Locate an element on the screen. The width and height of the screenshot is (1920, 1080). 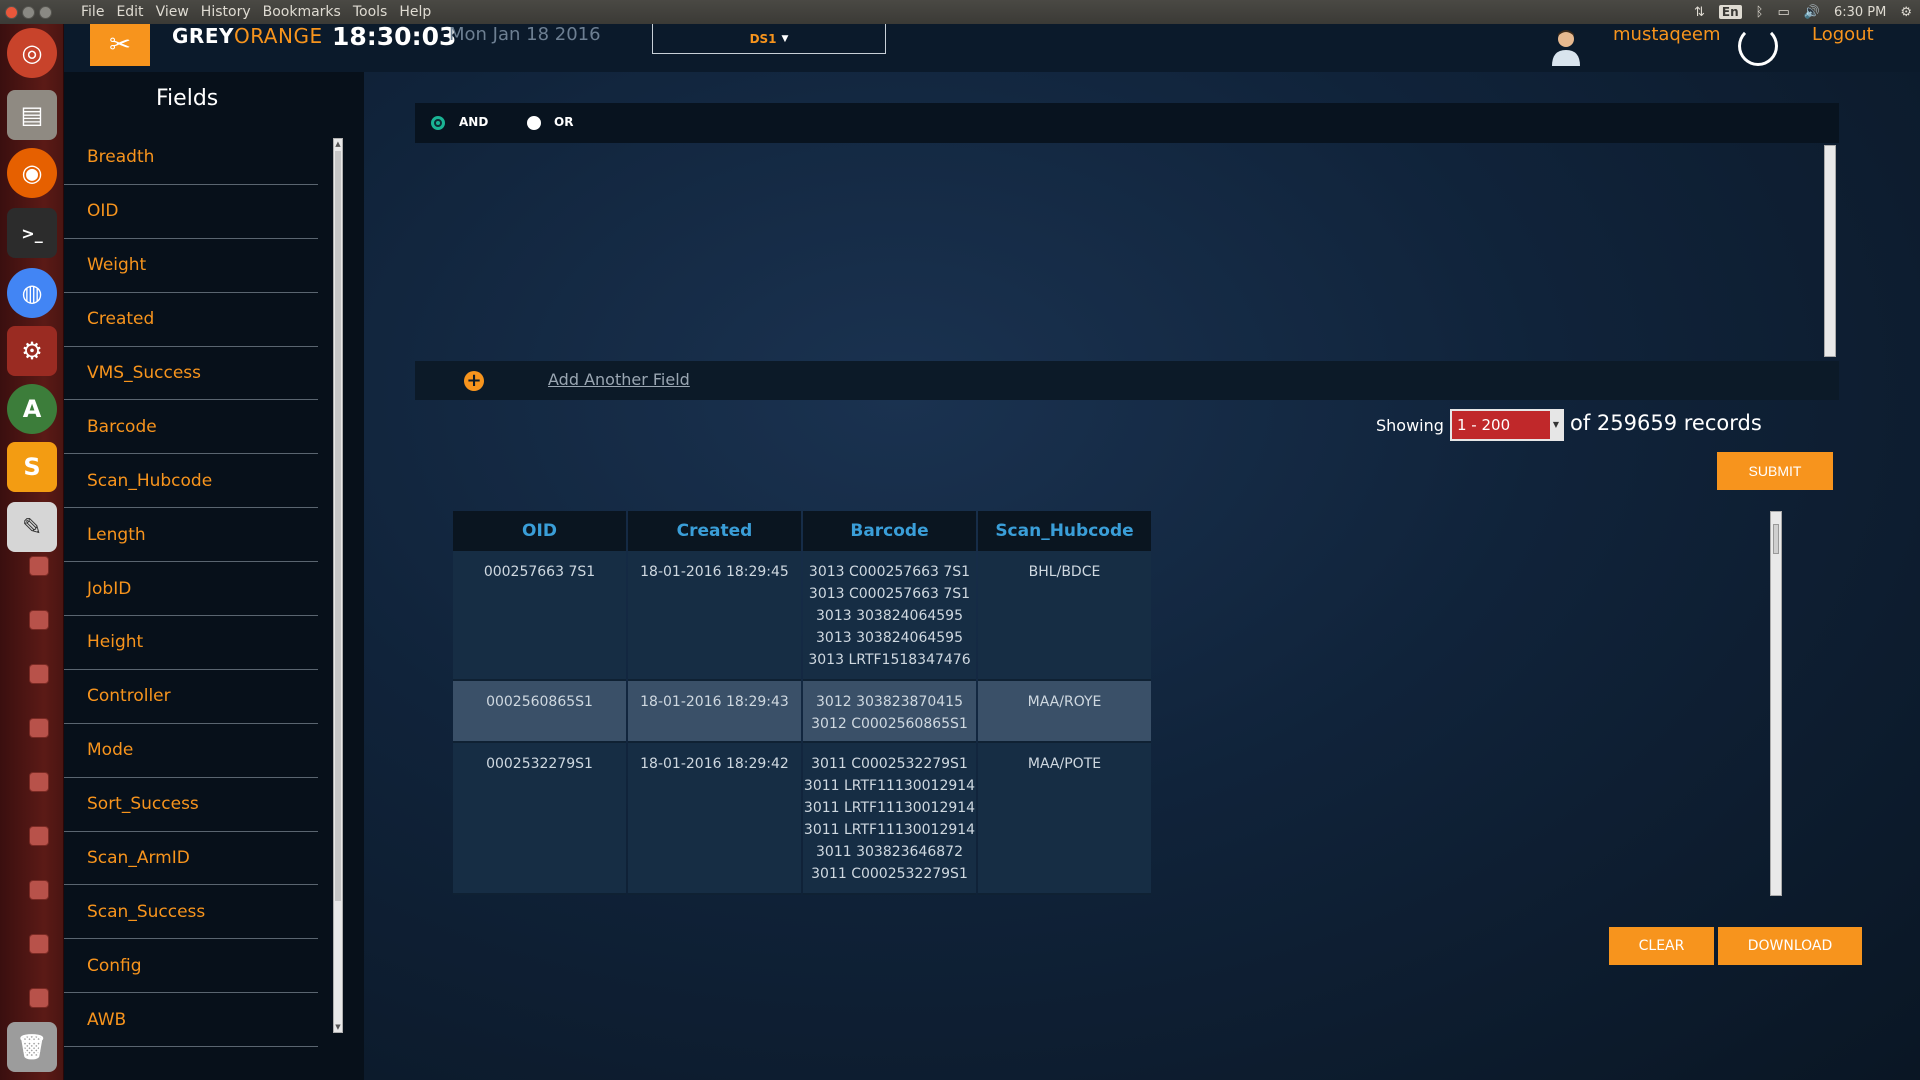
user-avatar-icon is located at coordinates (1566, 46).